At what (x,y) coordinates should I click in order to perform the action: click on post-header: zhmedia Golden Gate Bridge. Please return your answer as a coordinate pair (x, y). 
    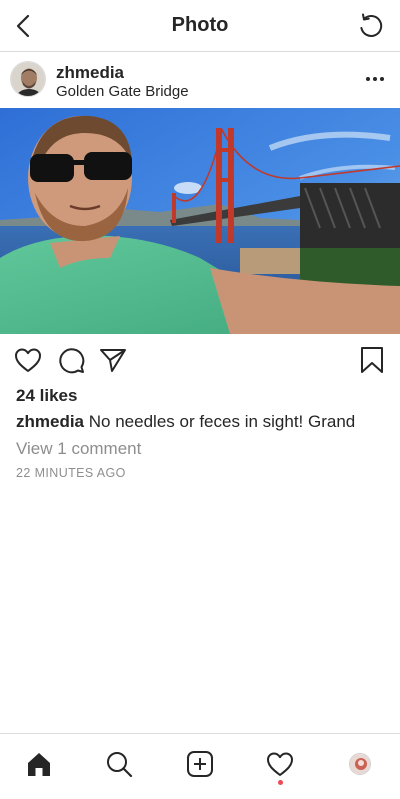
    Looking at the image, I should click on (200, 80).